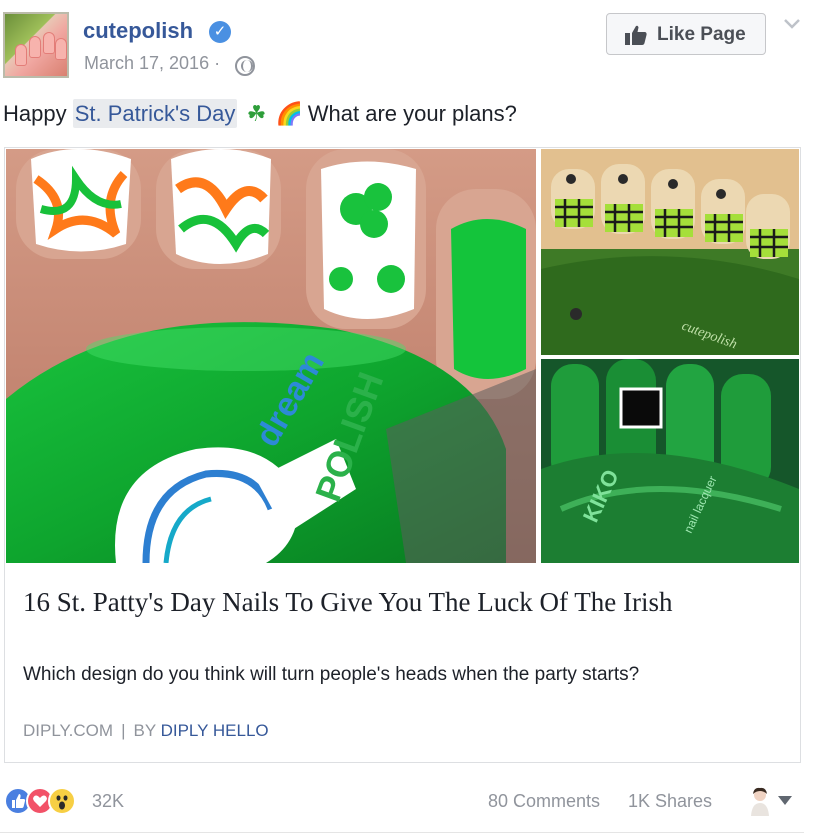  I want to click on plaid-nails-art: cutepolish, so click(670, 252).